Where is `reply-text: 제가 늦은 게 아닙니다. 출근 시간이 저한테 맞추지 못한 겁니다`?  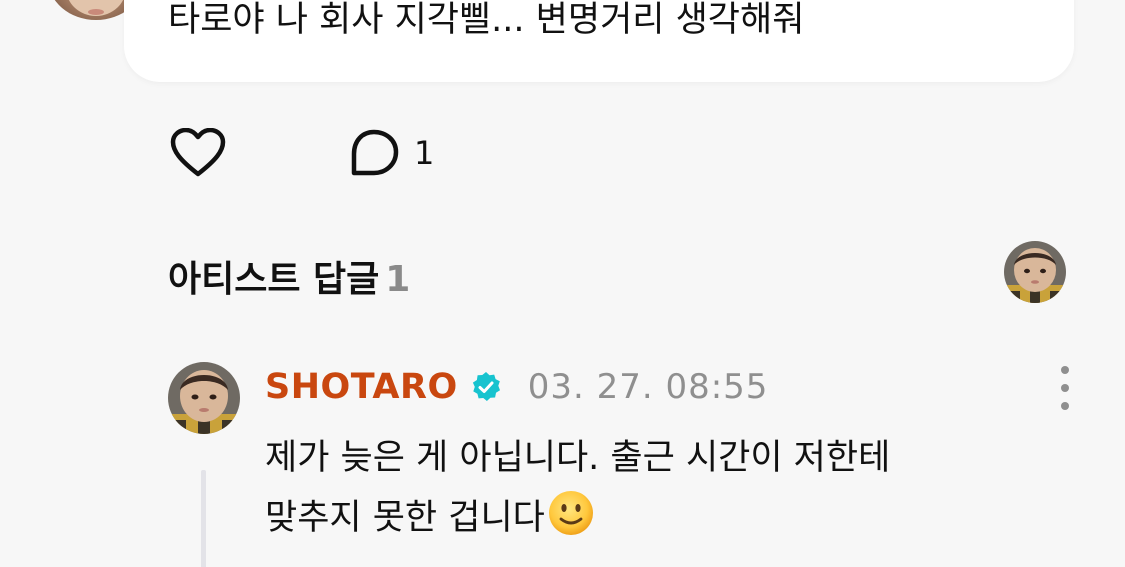
reply-text: 제가 늦은 게 아닙니다. 출근 시간이 저한테 맞추지 못한 겁니다 is located at coordinates (655, 488).